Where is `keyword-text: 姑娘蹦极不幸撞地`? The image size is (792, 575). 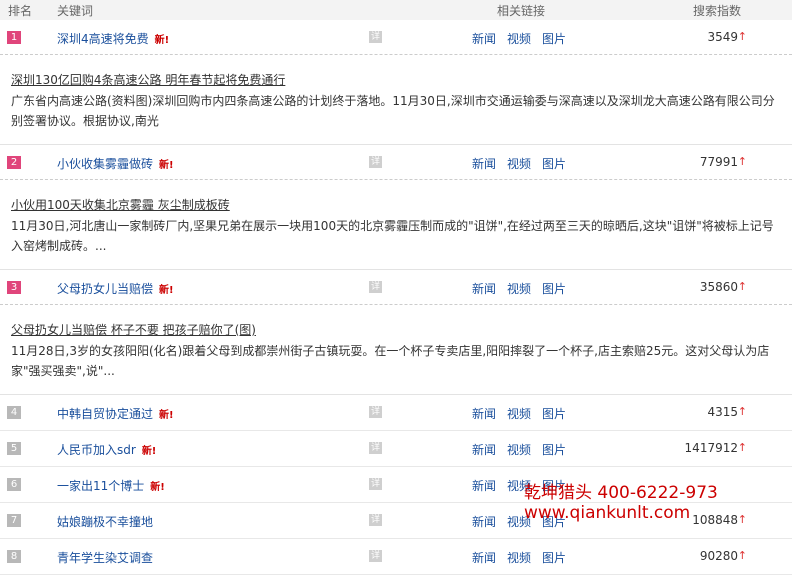
keyword-text: 姑娘蹦极不幸撞地 is located at coordinates (105, 522).